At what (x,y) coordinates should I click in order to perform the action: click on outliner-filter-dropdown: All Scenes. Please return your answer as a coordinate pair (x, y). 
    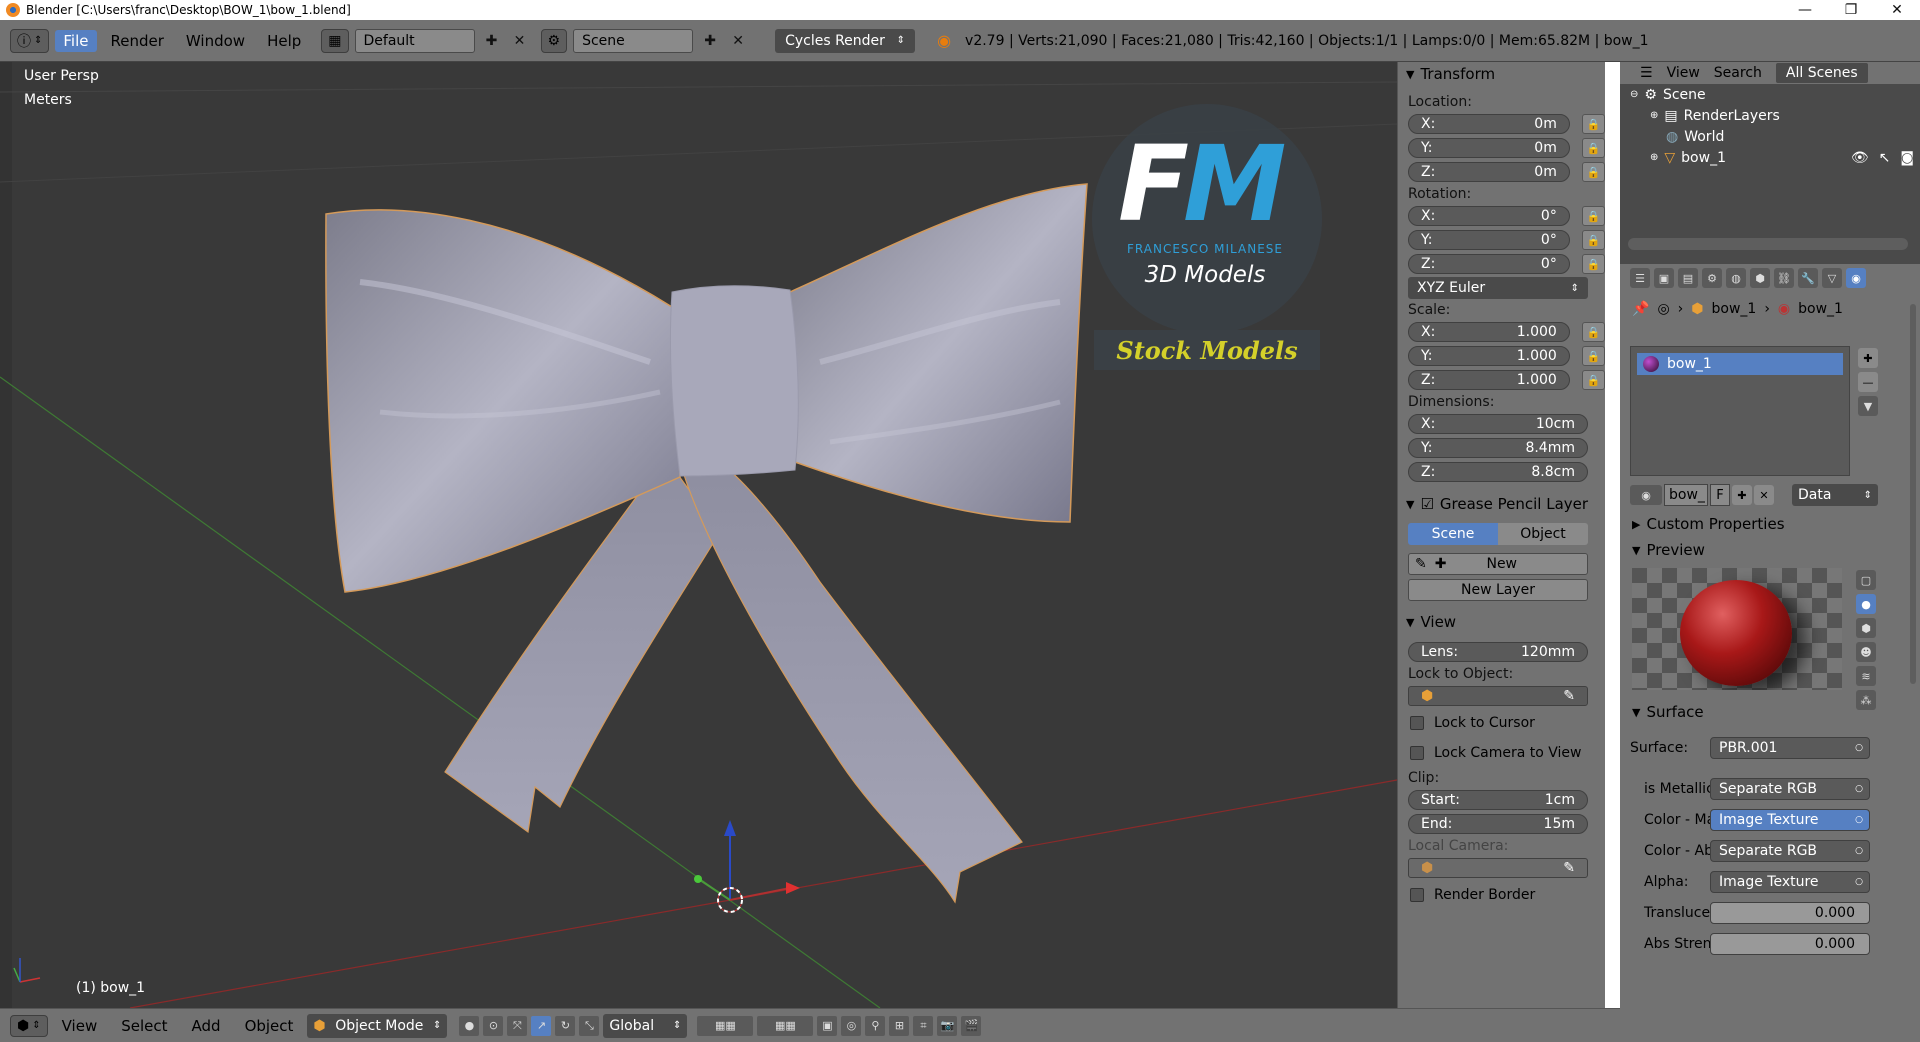
    Looking at the image, I should click on (1821, 73).